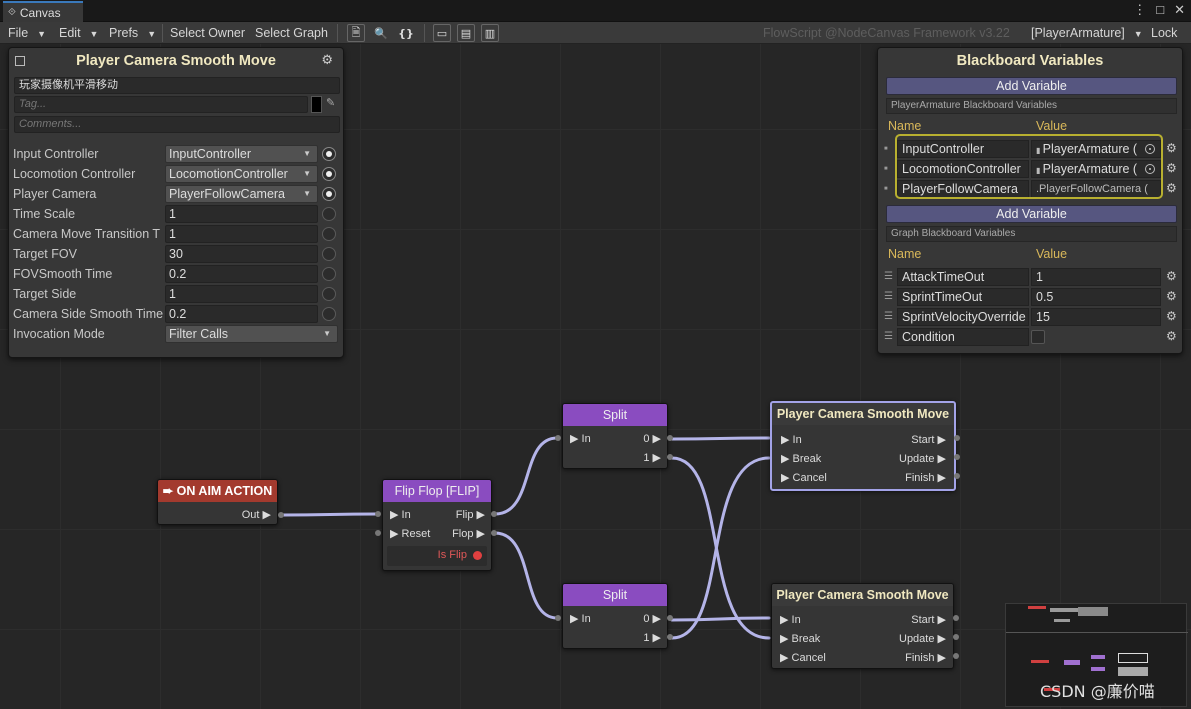  What do you see at coordinates (132, 33) in the screenshot?
I see `prefs-menu: Prefs ▼` at bounding box center [132, 33].